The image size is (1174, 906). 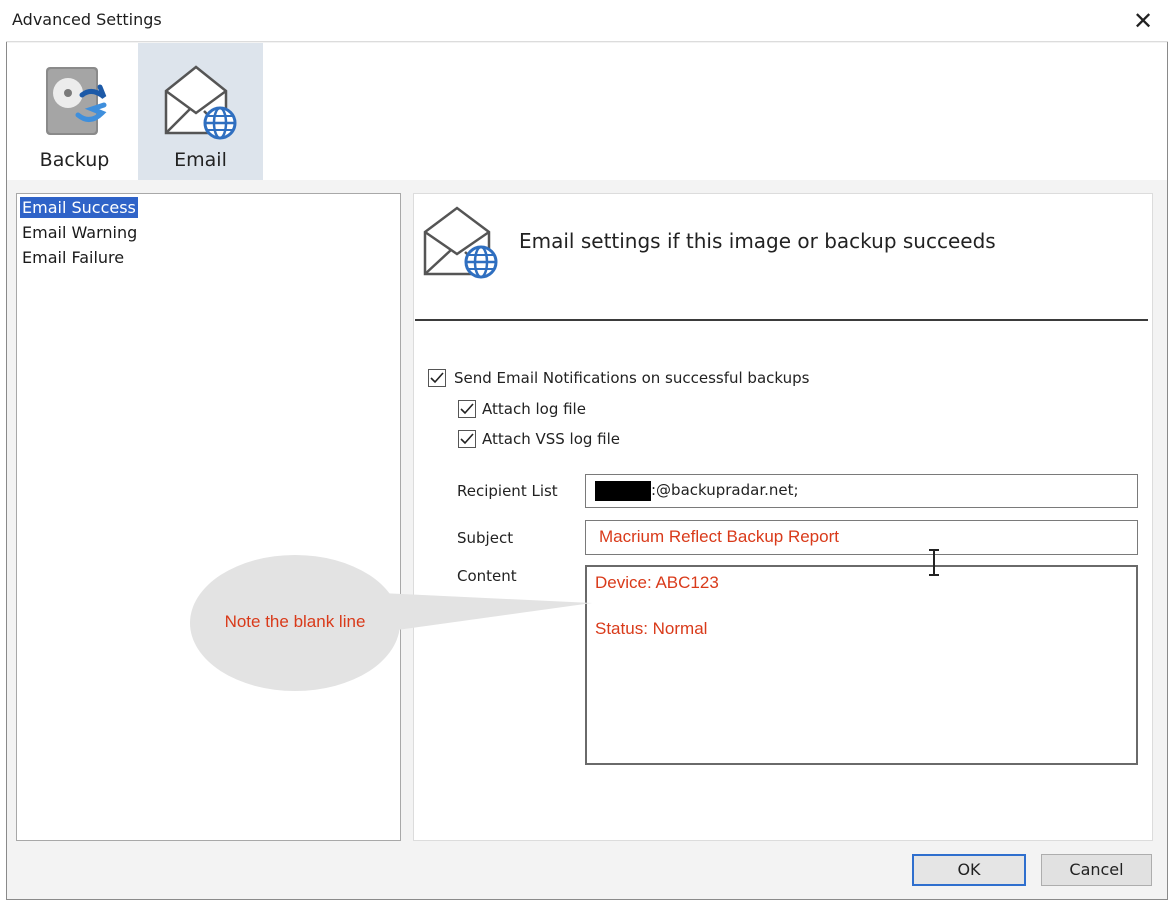 I want to click on content-line-device: Device: ABC123, so click(x=657, y=582).